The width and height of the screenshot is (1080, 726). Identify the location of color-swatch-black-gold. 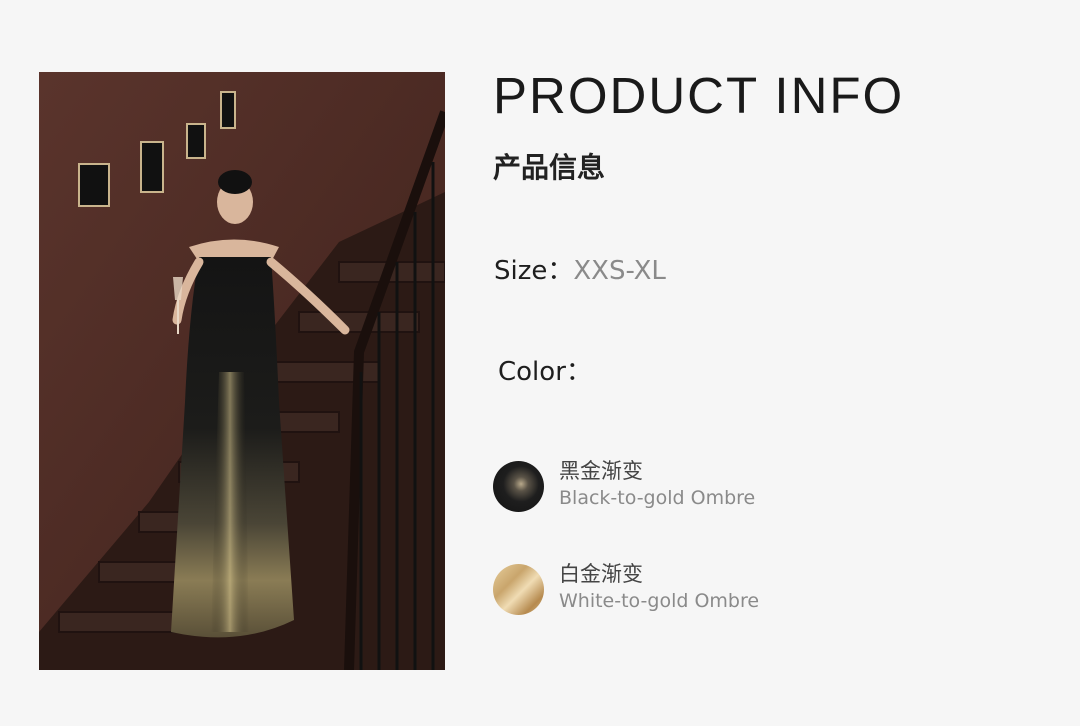
(518, 486).